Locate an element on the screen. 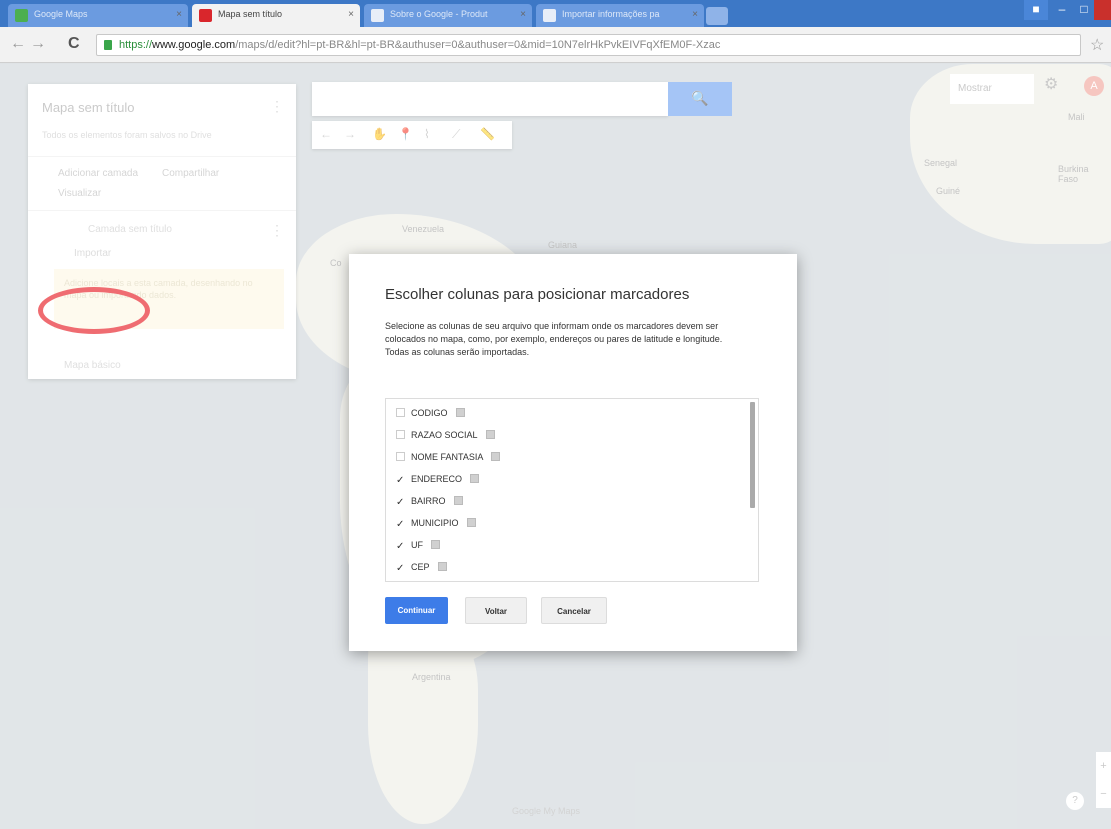 The height and width of the screenshot is (829, 1111). column-option-razao-social: RAZAO SOCIAL is located at coordinates (445, 435).